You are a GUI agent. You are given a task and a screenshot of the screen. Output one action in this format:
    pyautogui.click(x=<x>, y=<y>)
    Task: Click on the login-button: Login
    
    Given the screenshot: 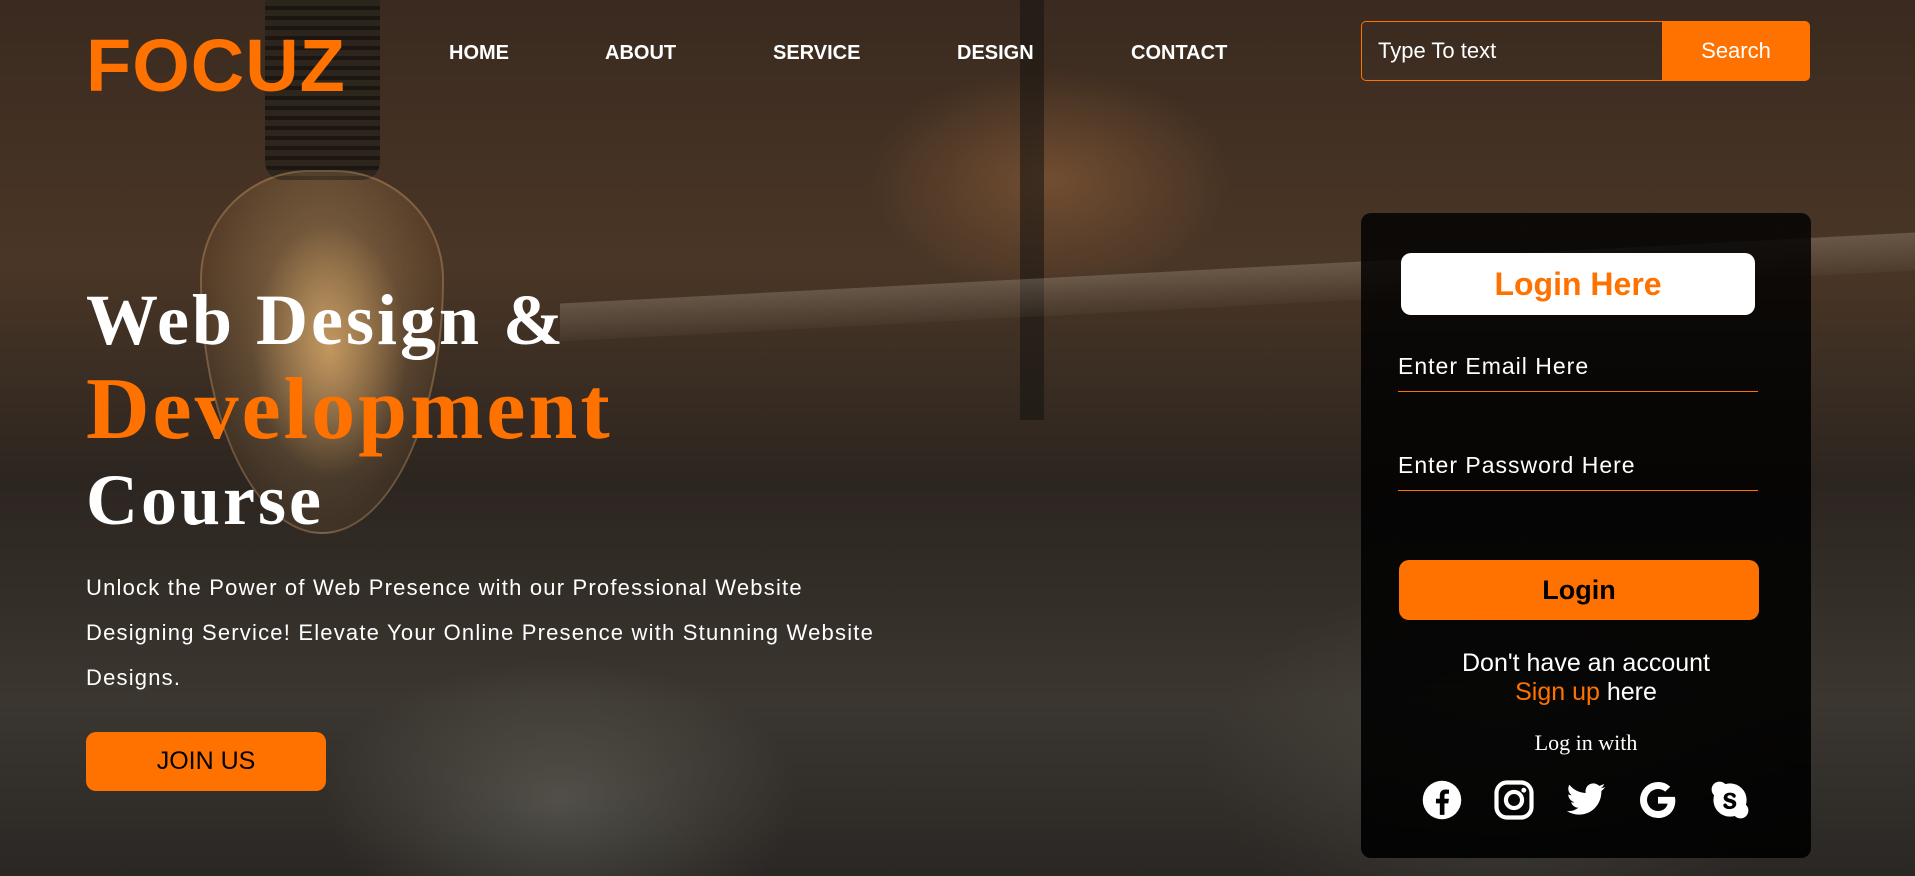 What is the action you would take?
    pyautogui.click(x=1579, y=590)
    